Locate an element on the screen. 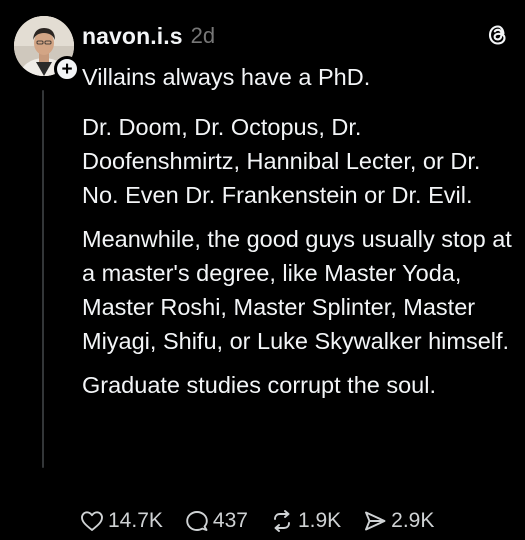 Image resolution: width=525 pixels, height=540 pixels. username: navon.i.s is located at coordinates (132, 36).